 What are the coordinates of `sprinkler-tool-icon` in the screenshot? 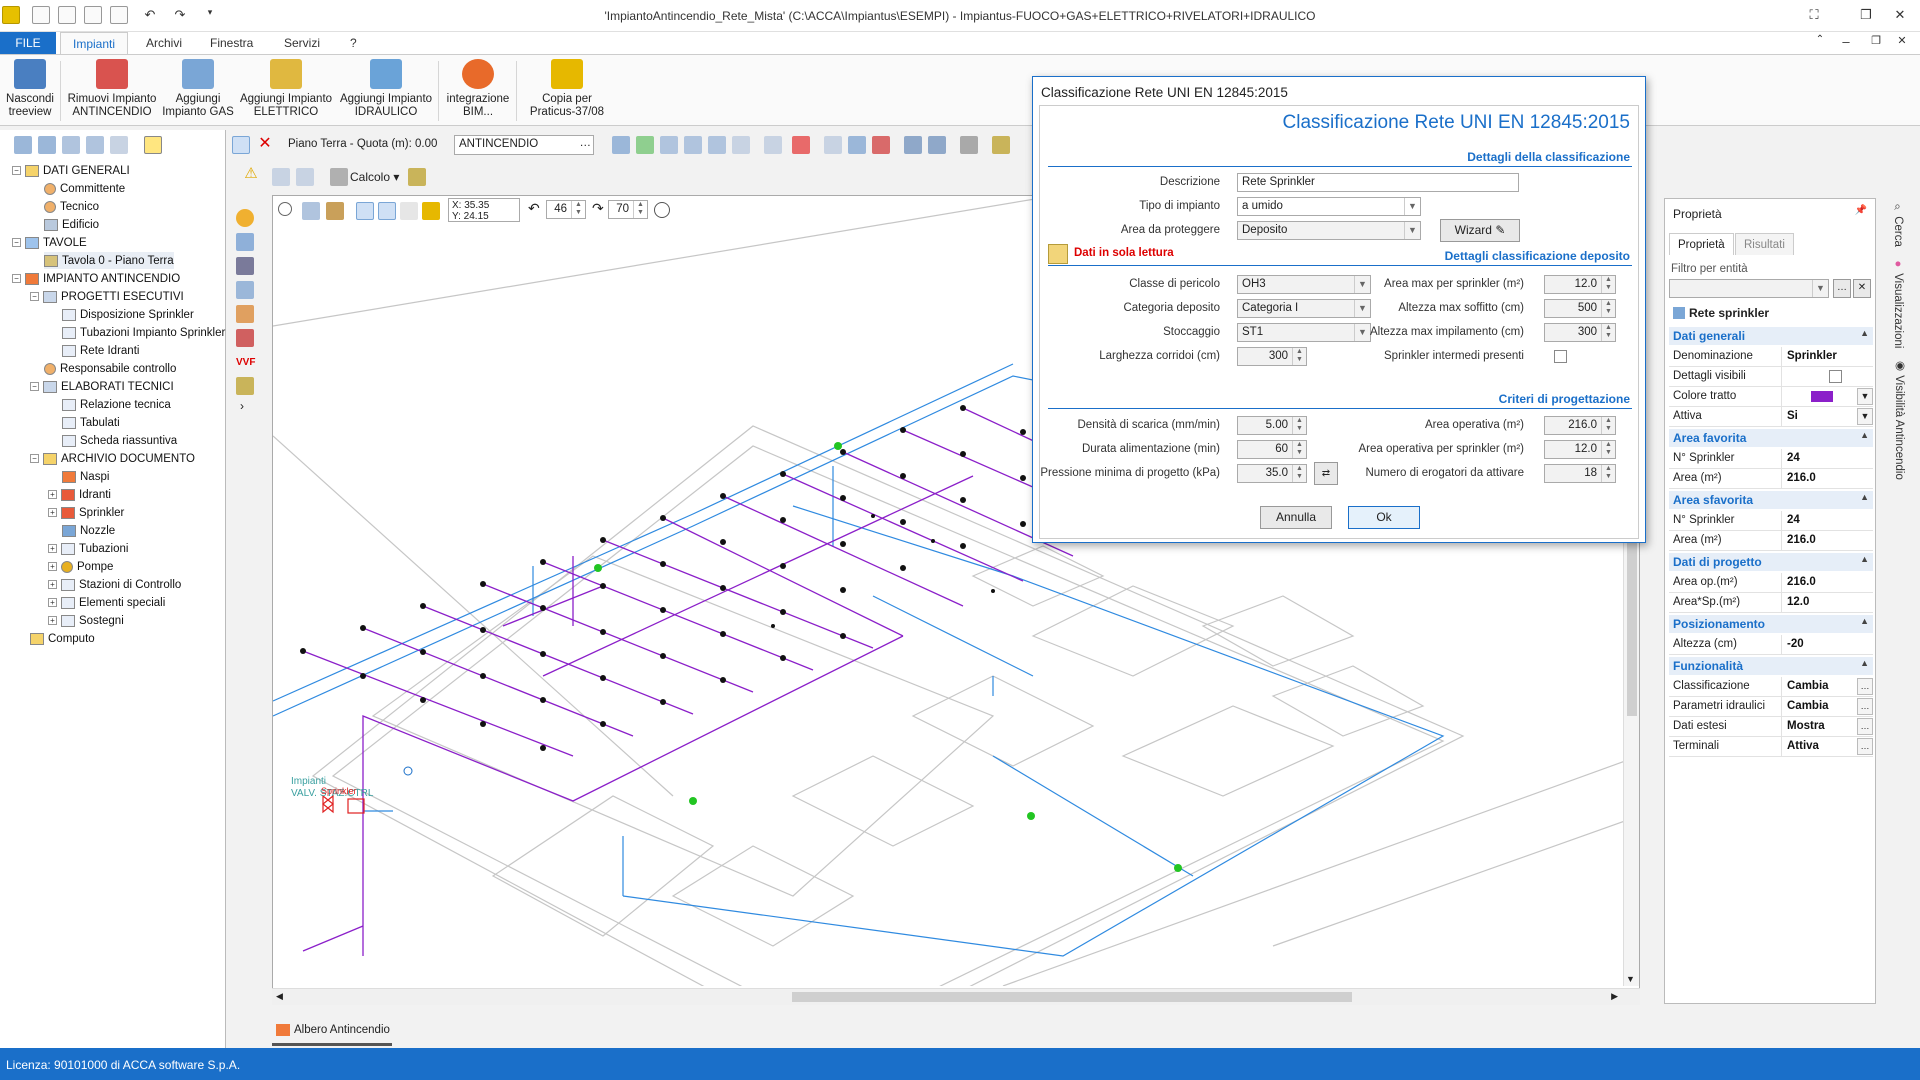 It's located at (245, 242).